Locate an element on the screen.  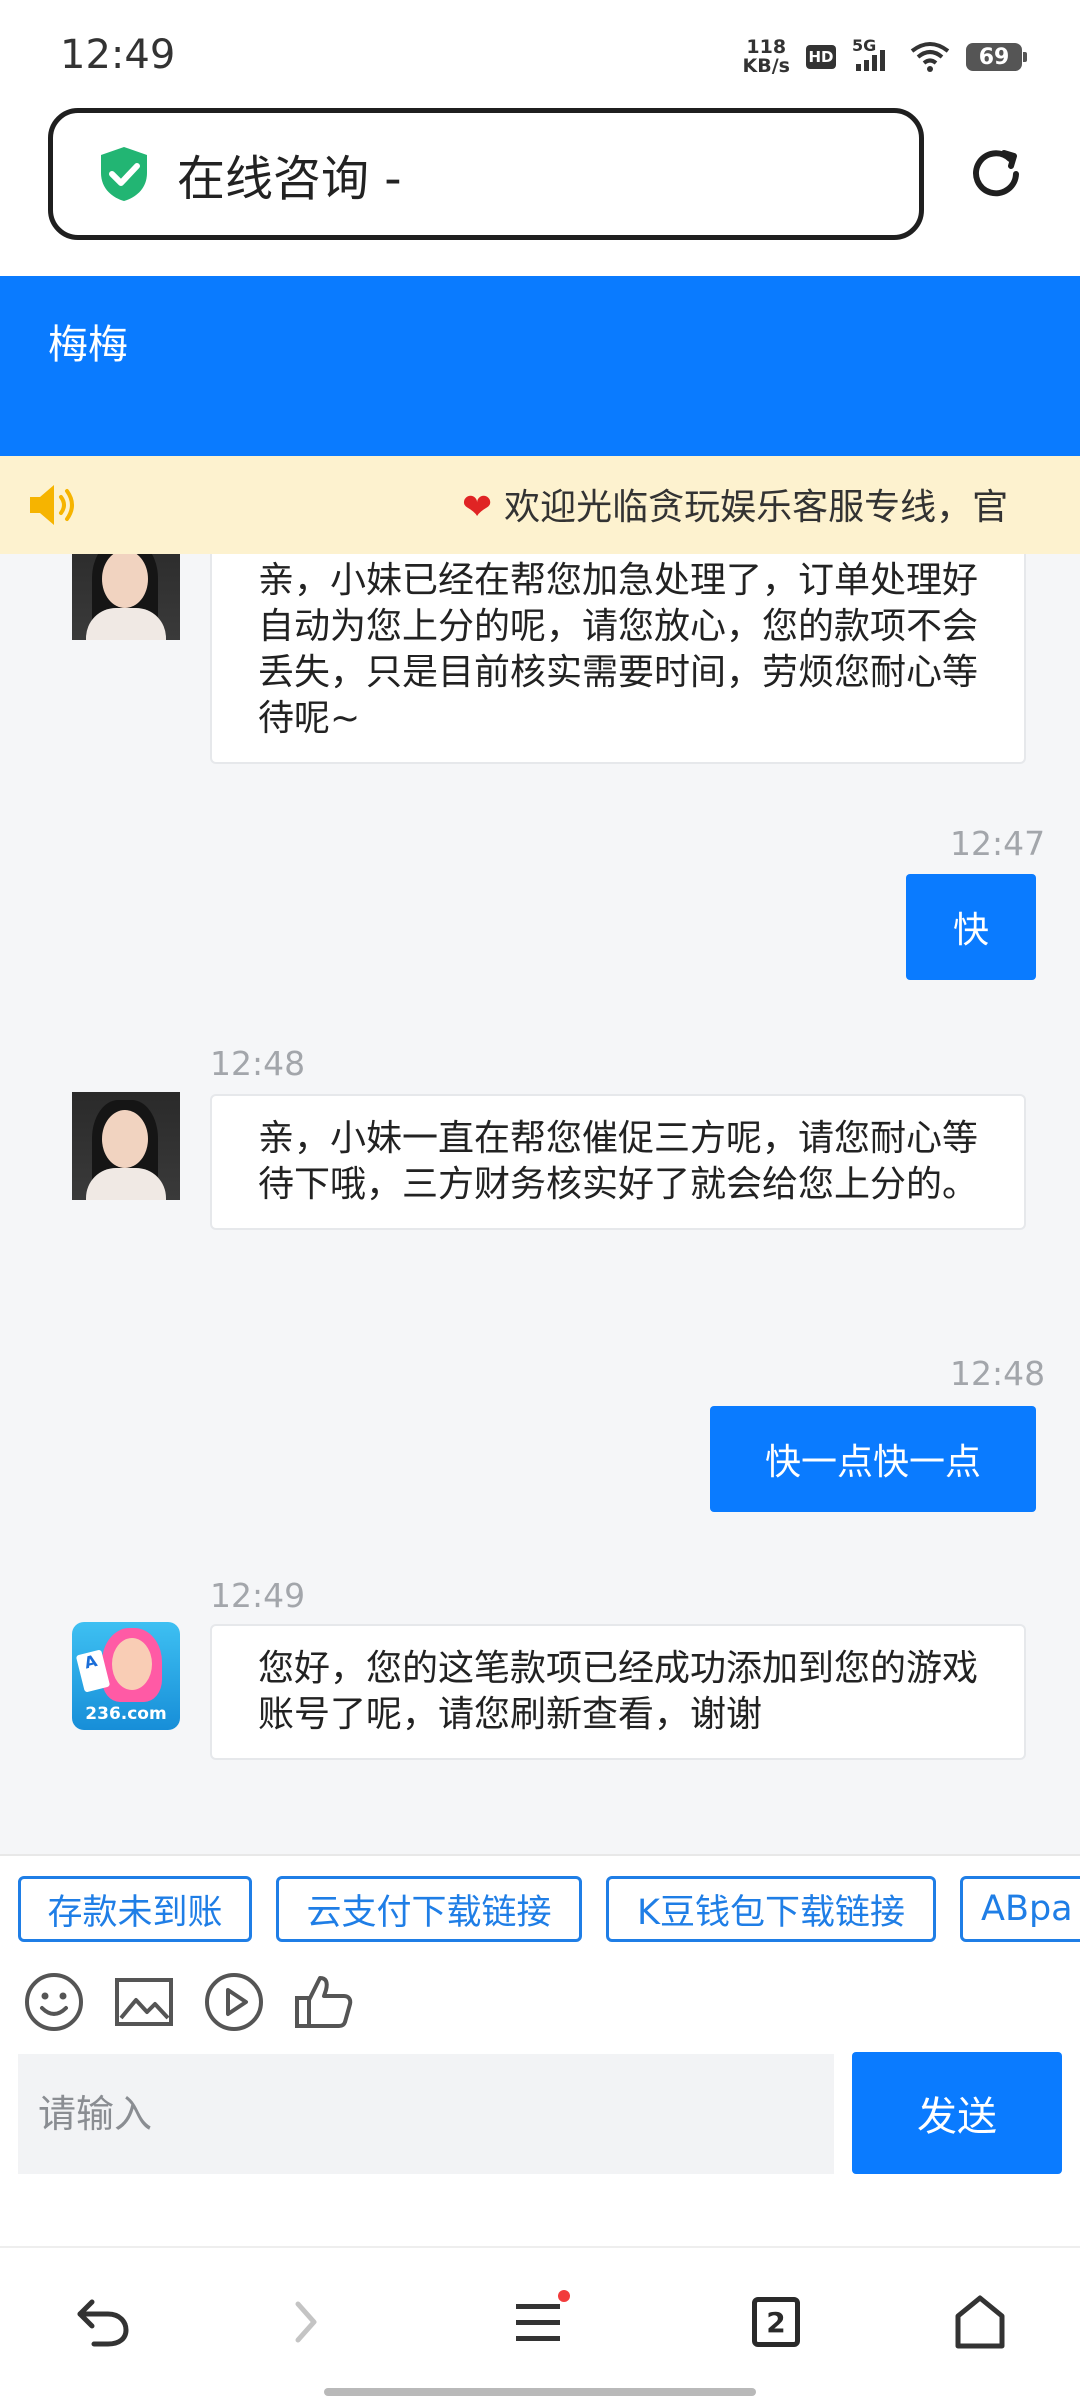
thumbs-up-icon is located at coordinates (324, 2002).